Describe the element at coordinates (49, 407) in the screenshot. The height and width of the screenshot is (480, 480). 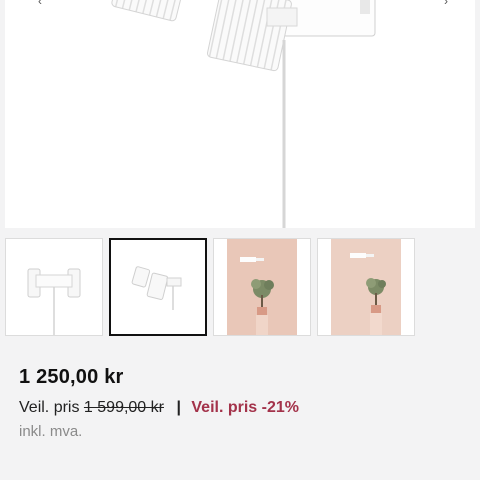
I see `veil-label: Veil. pris` at that location.